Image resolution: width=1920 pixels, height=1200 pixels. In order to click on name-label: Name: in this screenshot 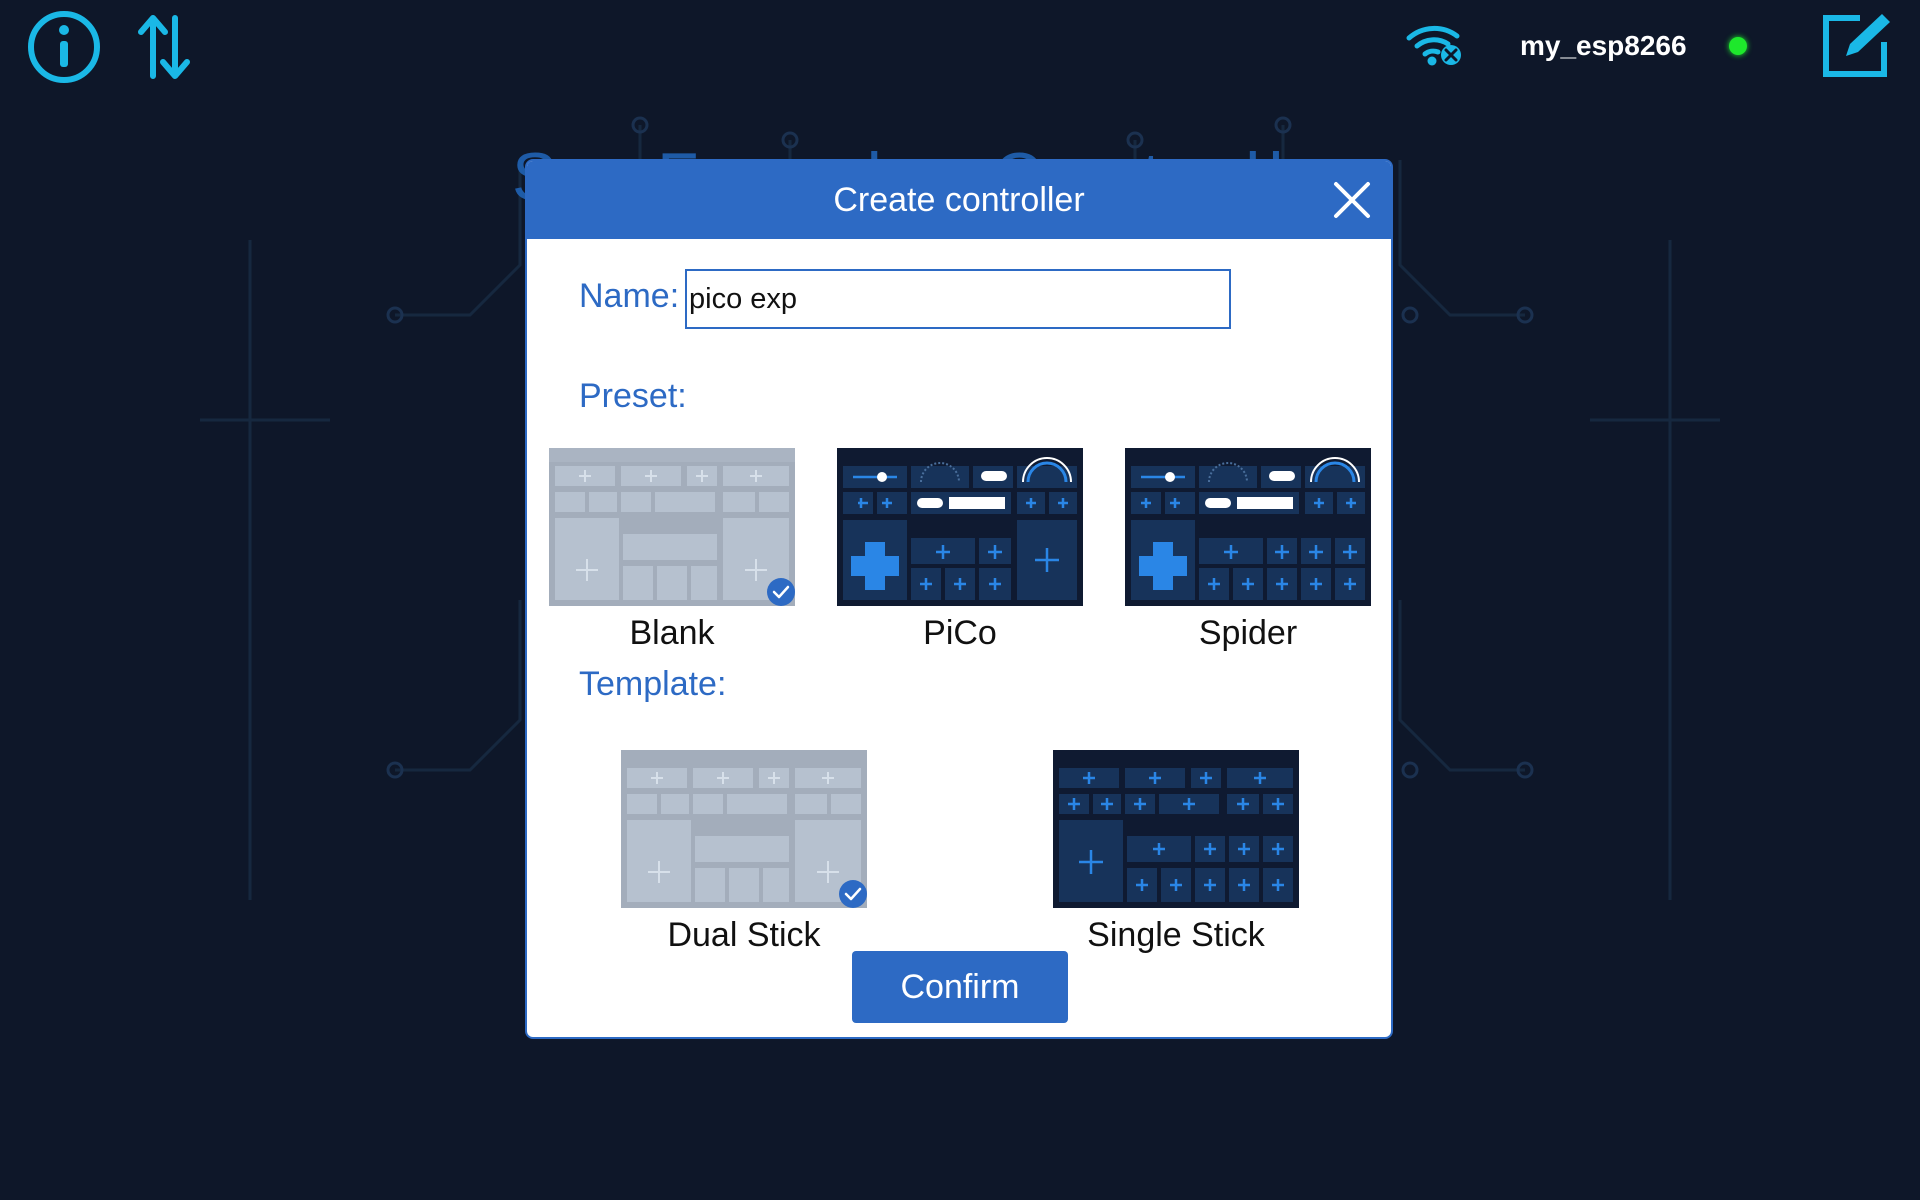, I will do `click(629, 296)`.